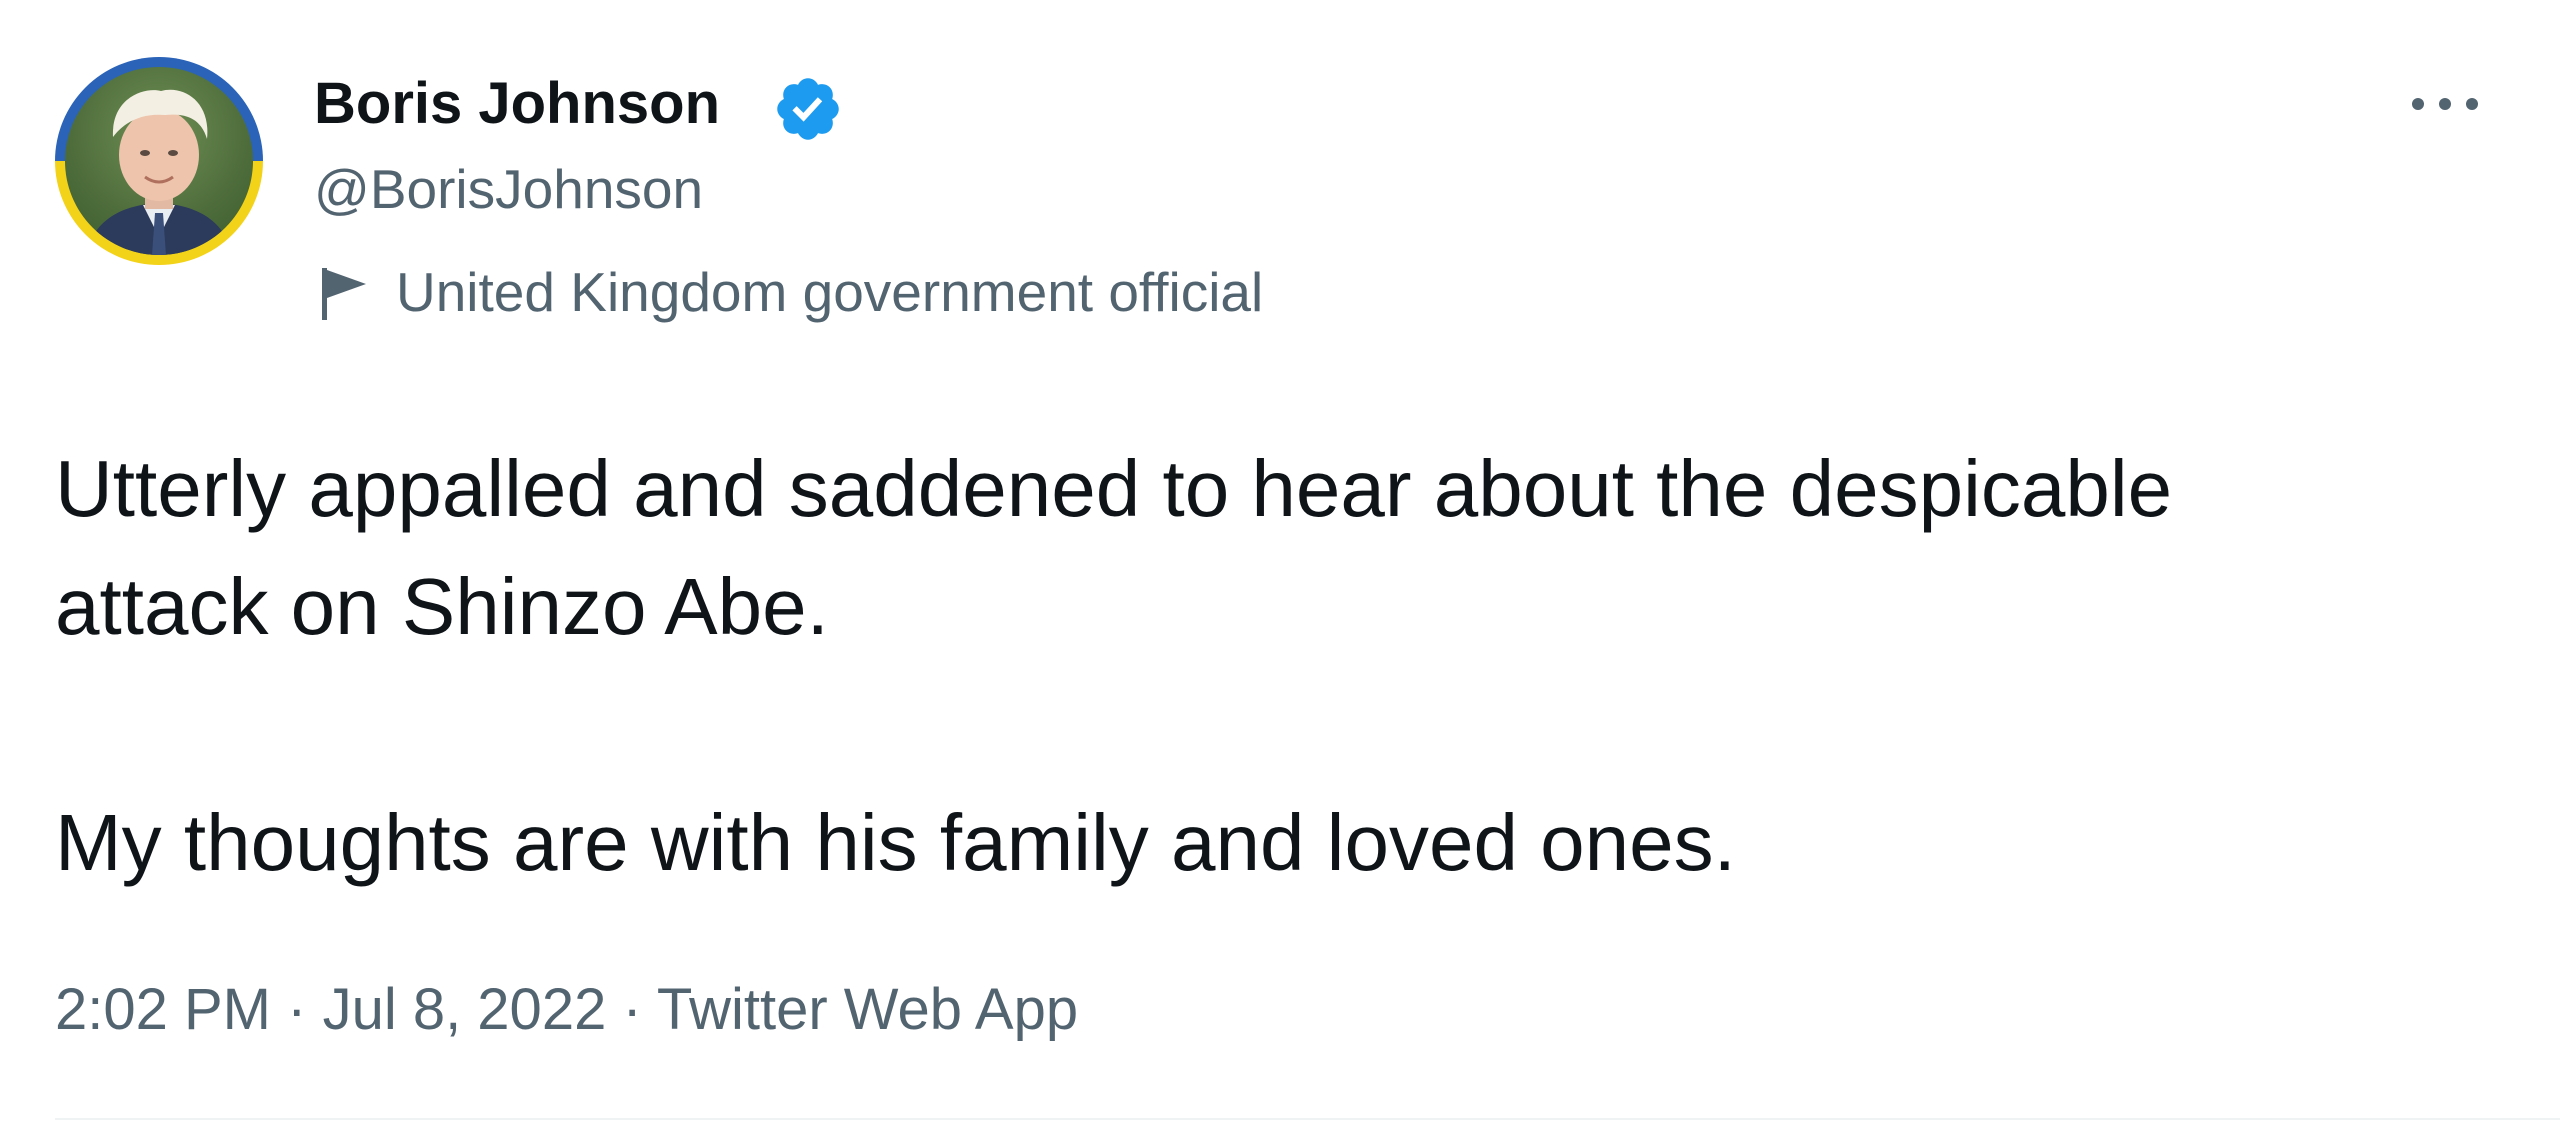 This screenshot has height=1126, width=2560. I want to click on more-options-button, so click(2445, 104).